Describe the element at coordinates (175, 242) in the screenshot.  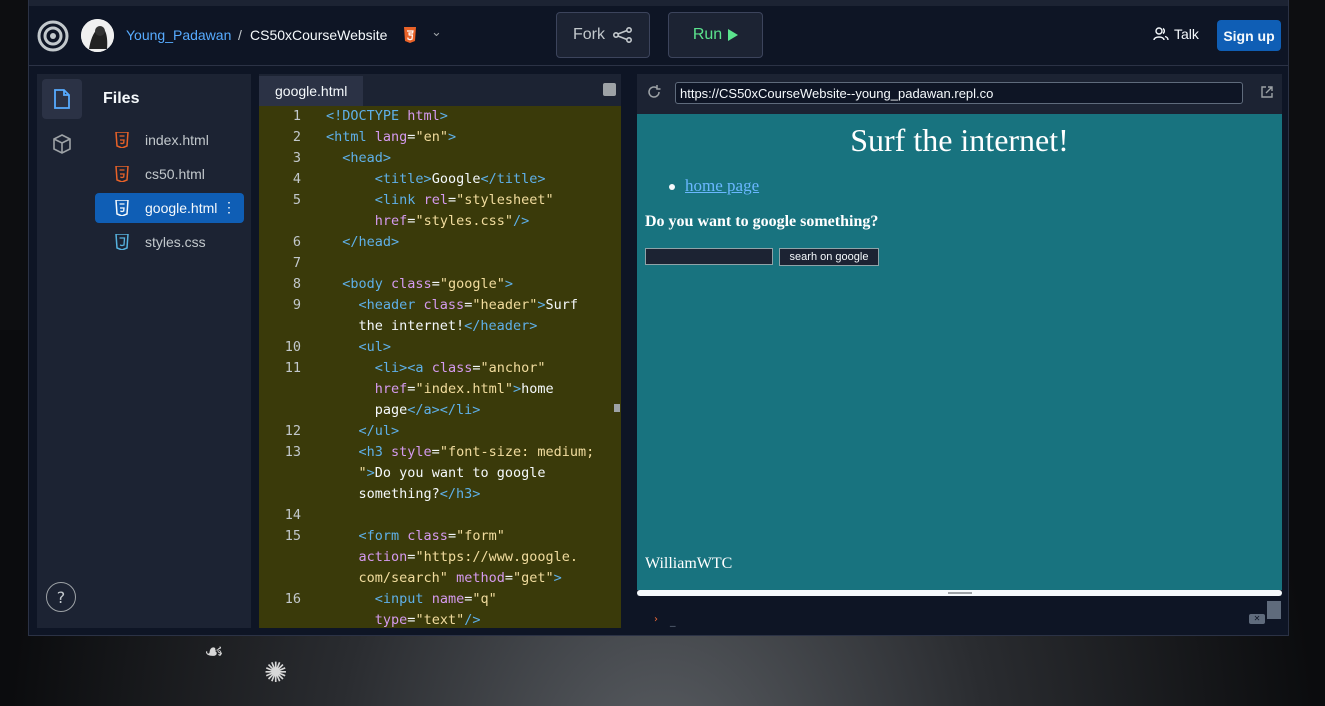
I see `file-label: styles.css` at that location.